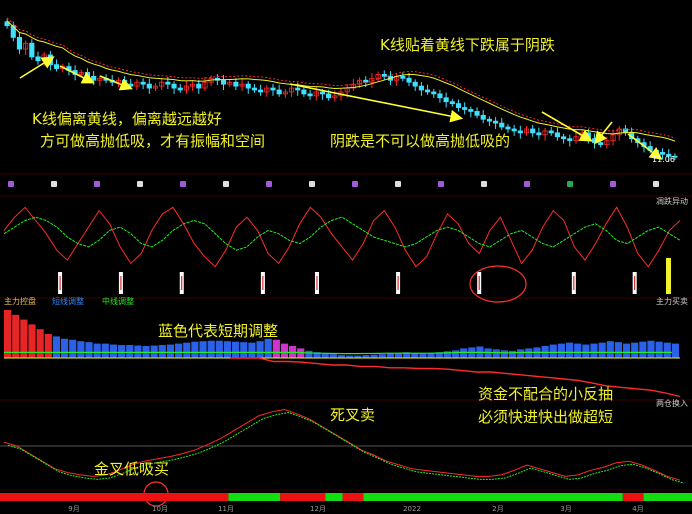  I want to click on x-tick-label: 4月, so click(637, 509).